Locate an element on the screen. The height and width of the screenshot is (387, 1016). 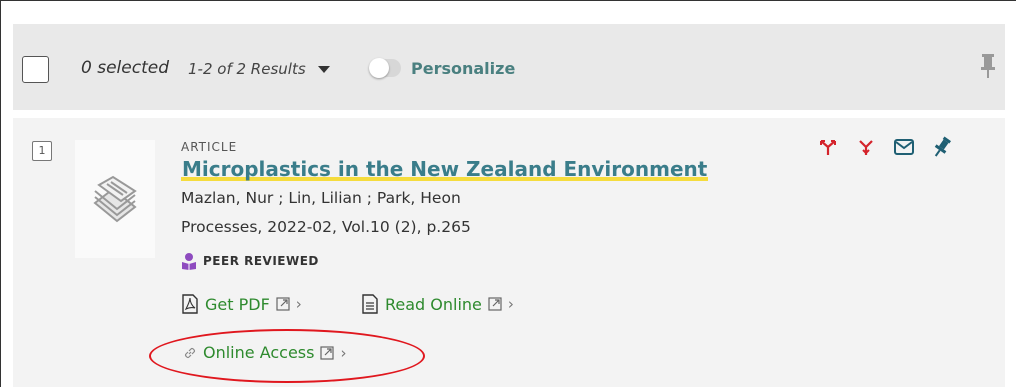
personalize-label: Personalize is located at coordinates (463, 68).